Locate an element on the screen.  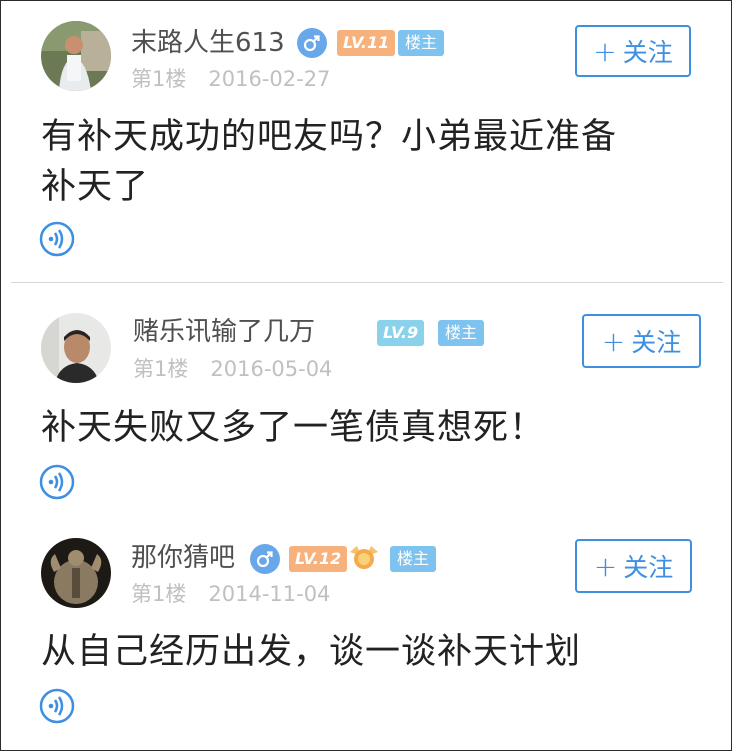
post-meta: 第1楼 2016-02-27 is located at coordinates (230, 79).